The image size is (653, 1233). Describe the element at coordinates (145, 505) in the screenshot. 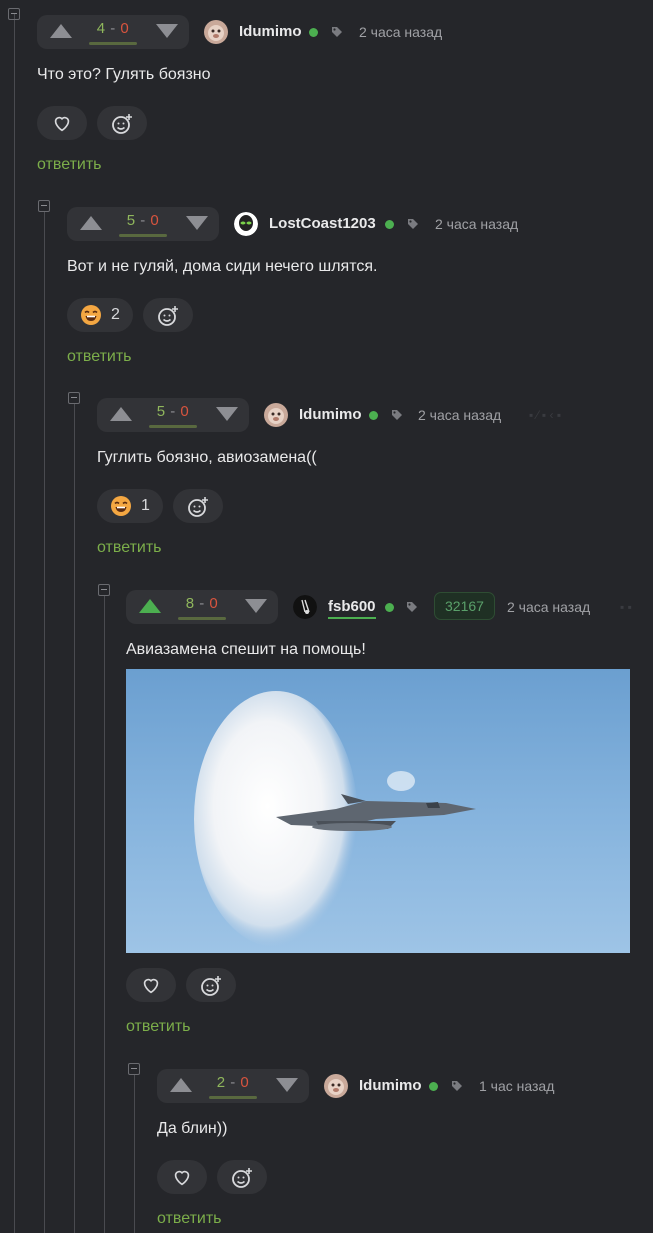

I see `reaction-count: 1` at that location.